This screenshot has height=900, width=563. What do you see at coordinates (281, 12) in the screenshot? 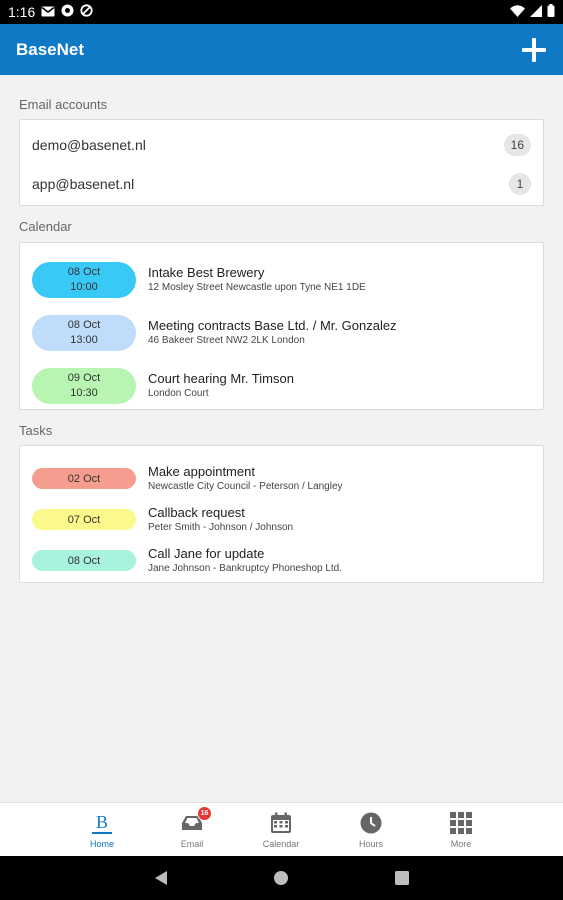
I see `status-bar: 1:16` at bounding box center [281, 12].